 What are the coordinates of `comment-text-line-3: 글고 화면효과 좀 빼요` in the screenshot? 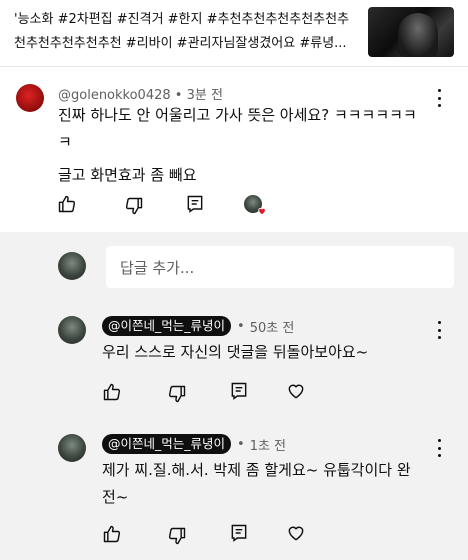 It's located at (127, 175).